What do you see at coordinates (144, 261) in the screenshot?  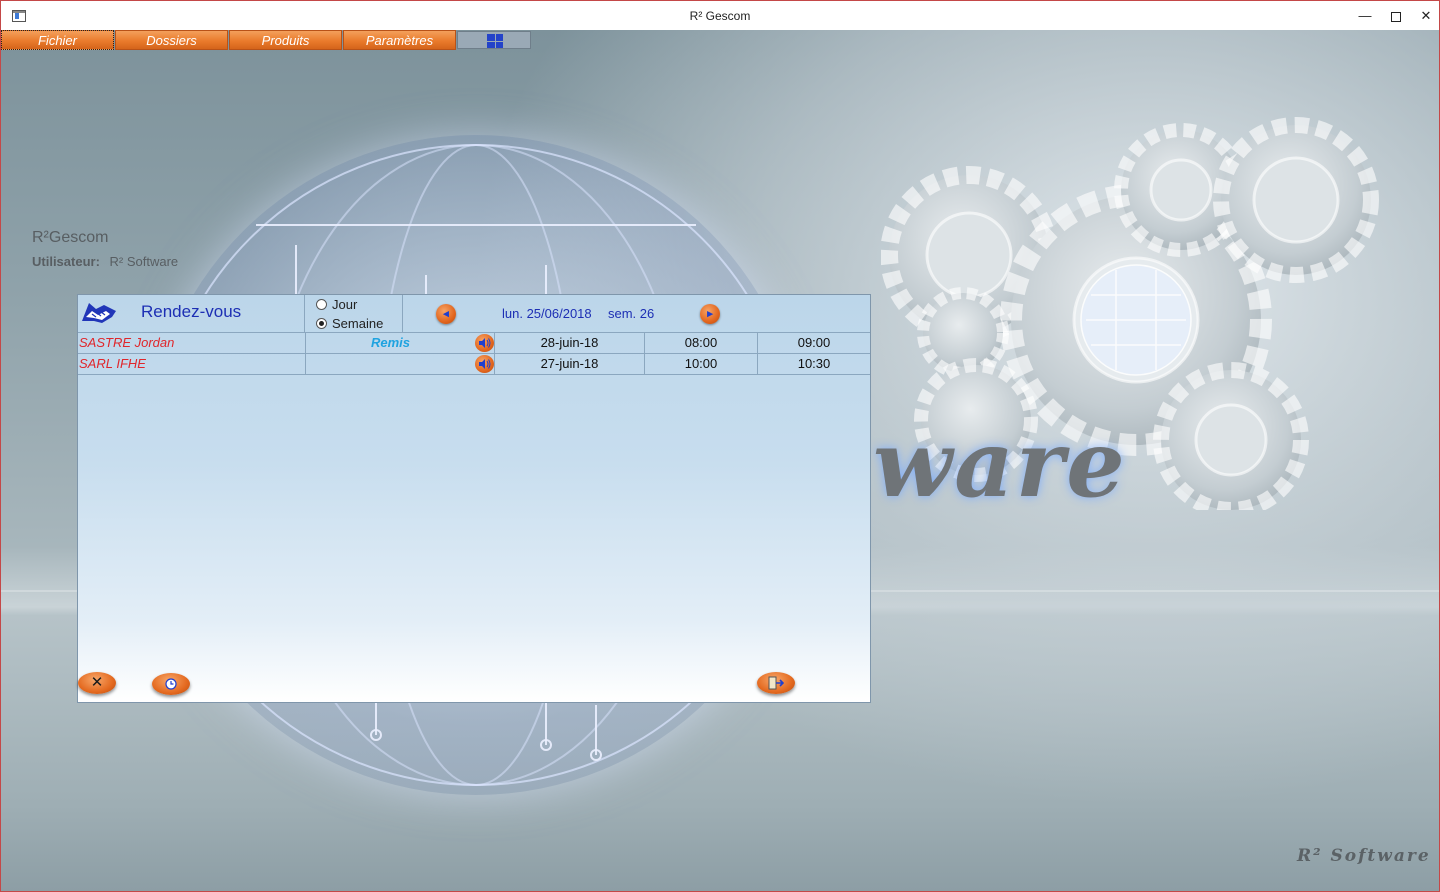 I see `user-value: R² Software` at bounding box center [144, 261].